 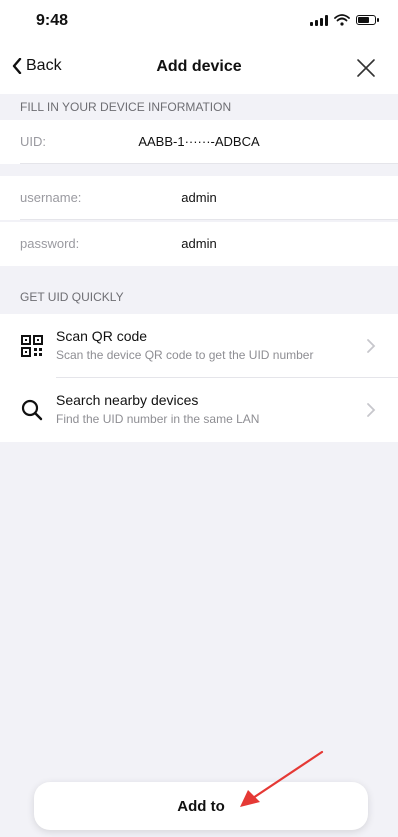 I want to click on signal-icon, so click(x=319, y=20).